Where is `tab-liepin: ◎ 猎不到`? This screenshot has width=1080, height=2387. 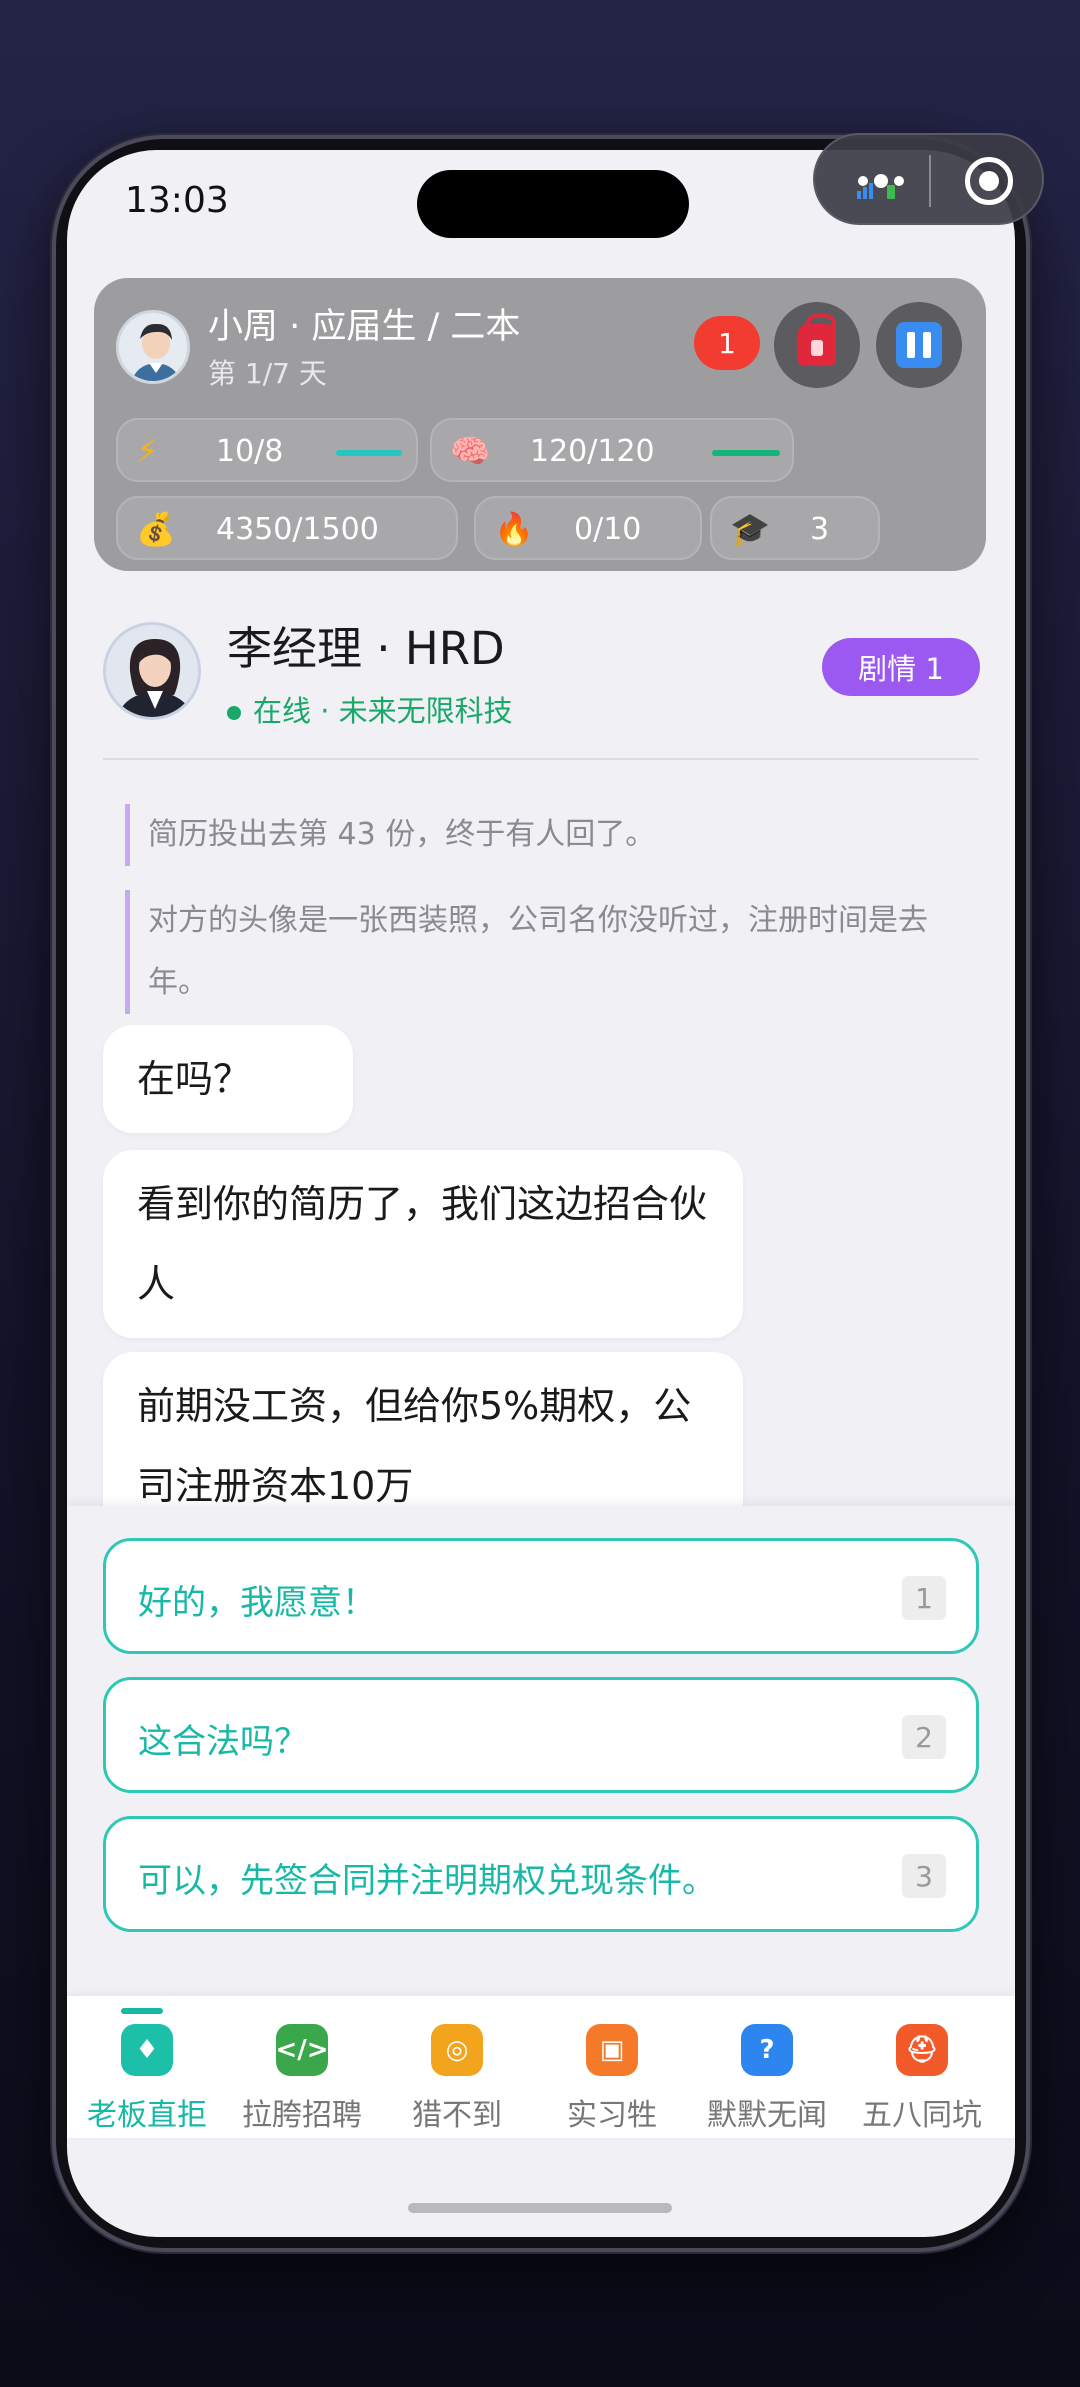
tab-liepin: ◎ 猎不到 is located at coordinates (457, 2067).